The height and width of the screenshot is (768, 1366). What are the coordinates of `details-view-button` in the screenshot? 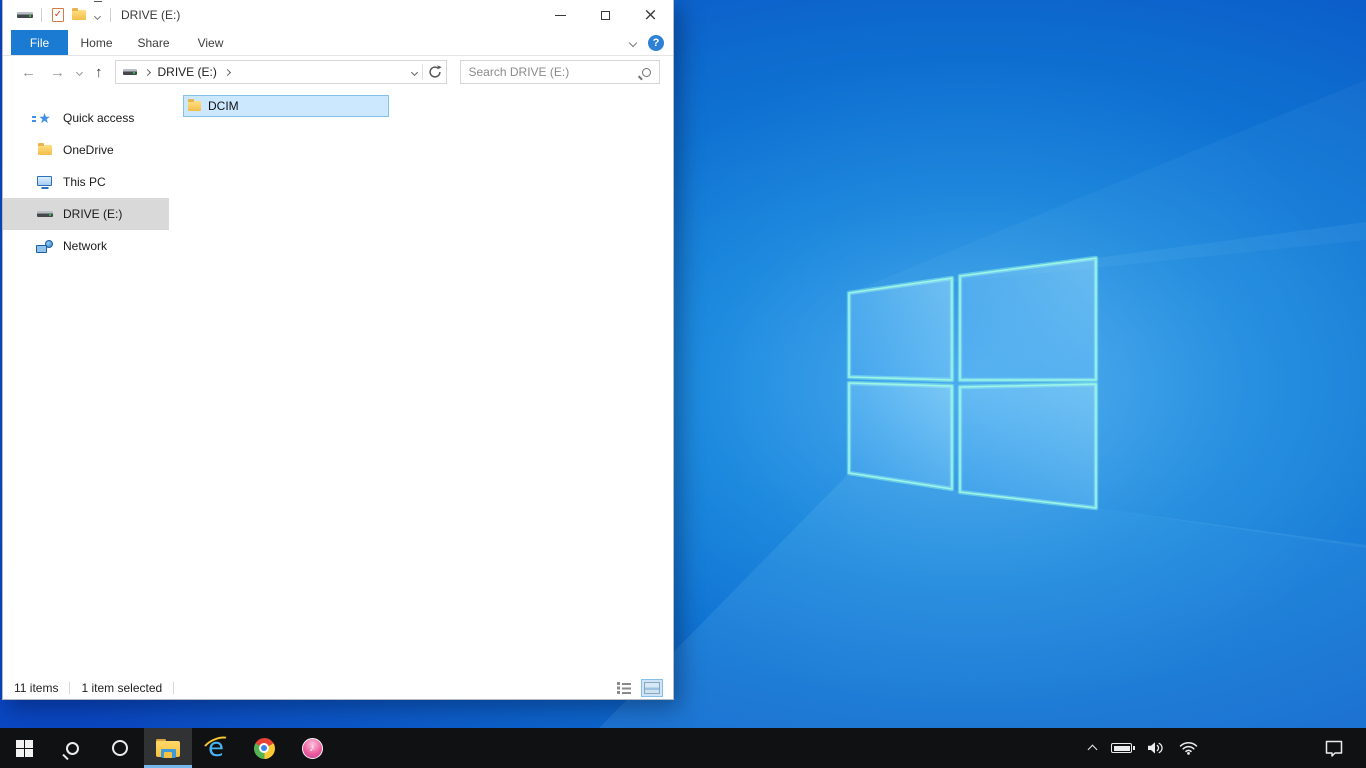 It's located at (624, 688).